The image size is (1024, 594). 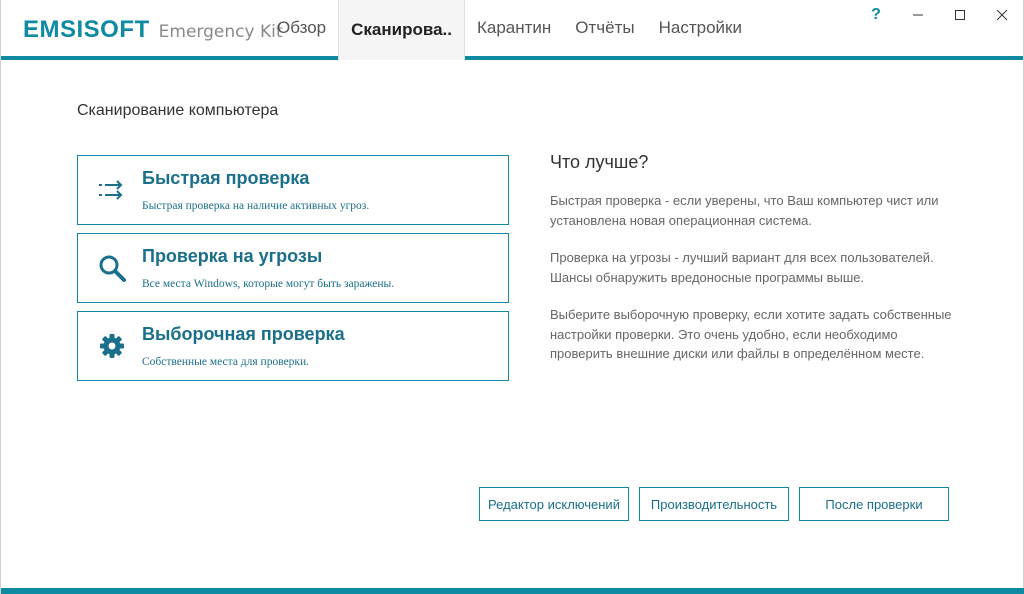 I want to click on minimize-button, so click(x=918, y=15).